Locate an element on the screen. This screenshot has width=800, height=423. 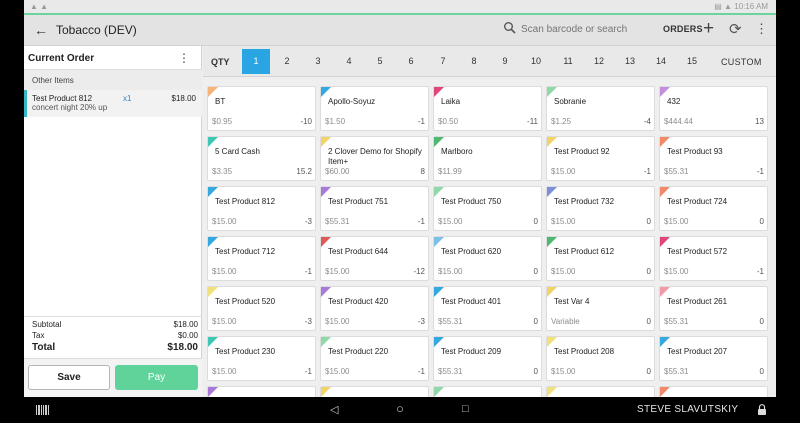
nav-back-icon: ◁ is located at coordinates (334, 409).